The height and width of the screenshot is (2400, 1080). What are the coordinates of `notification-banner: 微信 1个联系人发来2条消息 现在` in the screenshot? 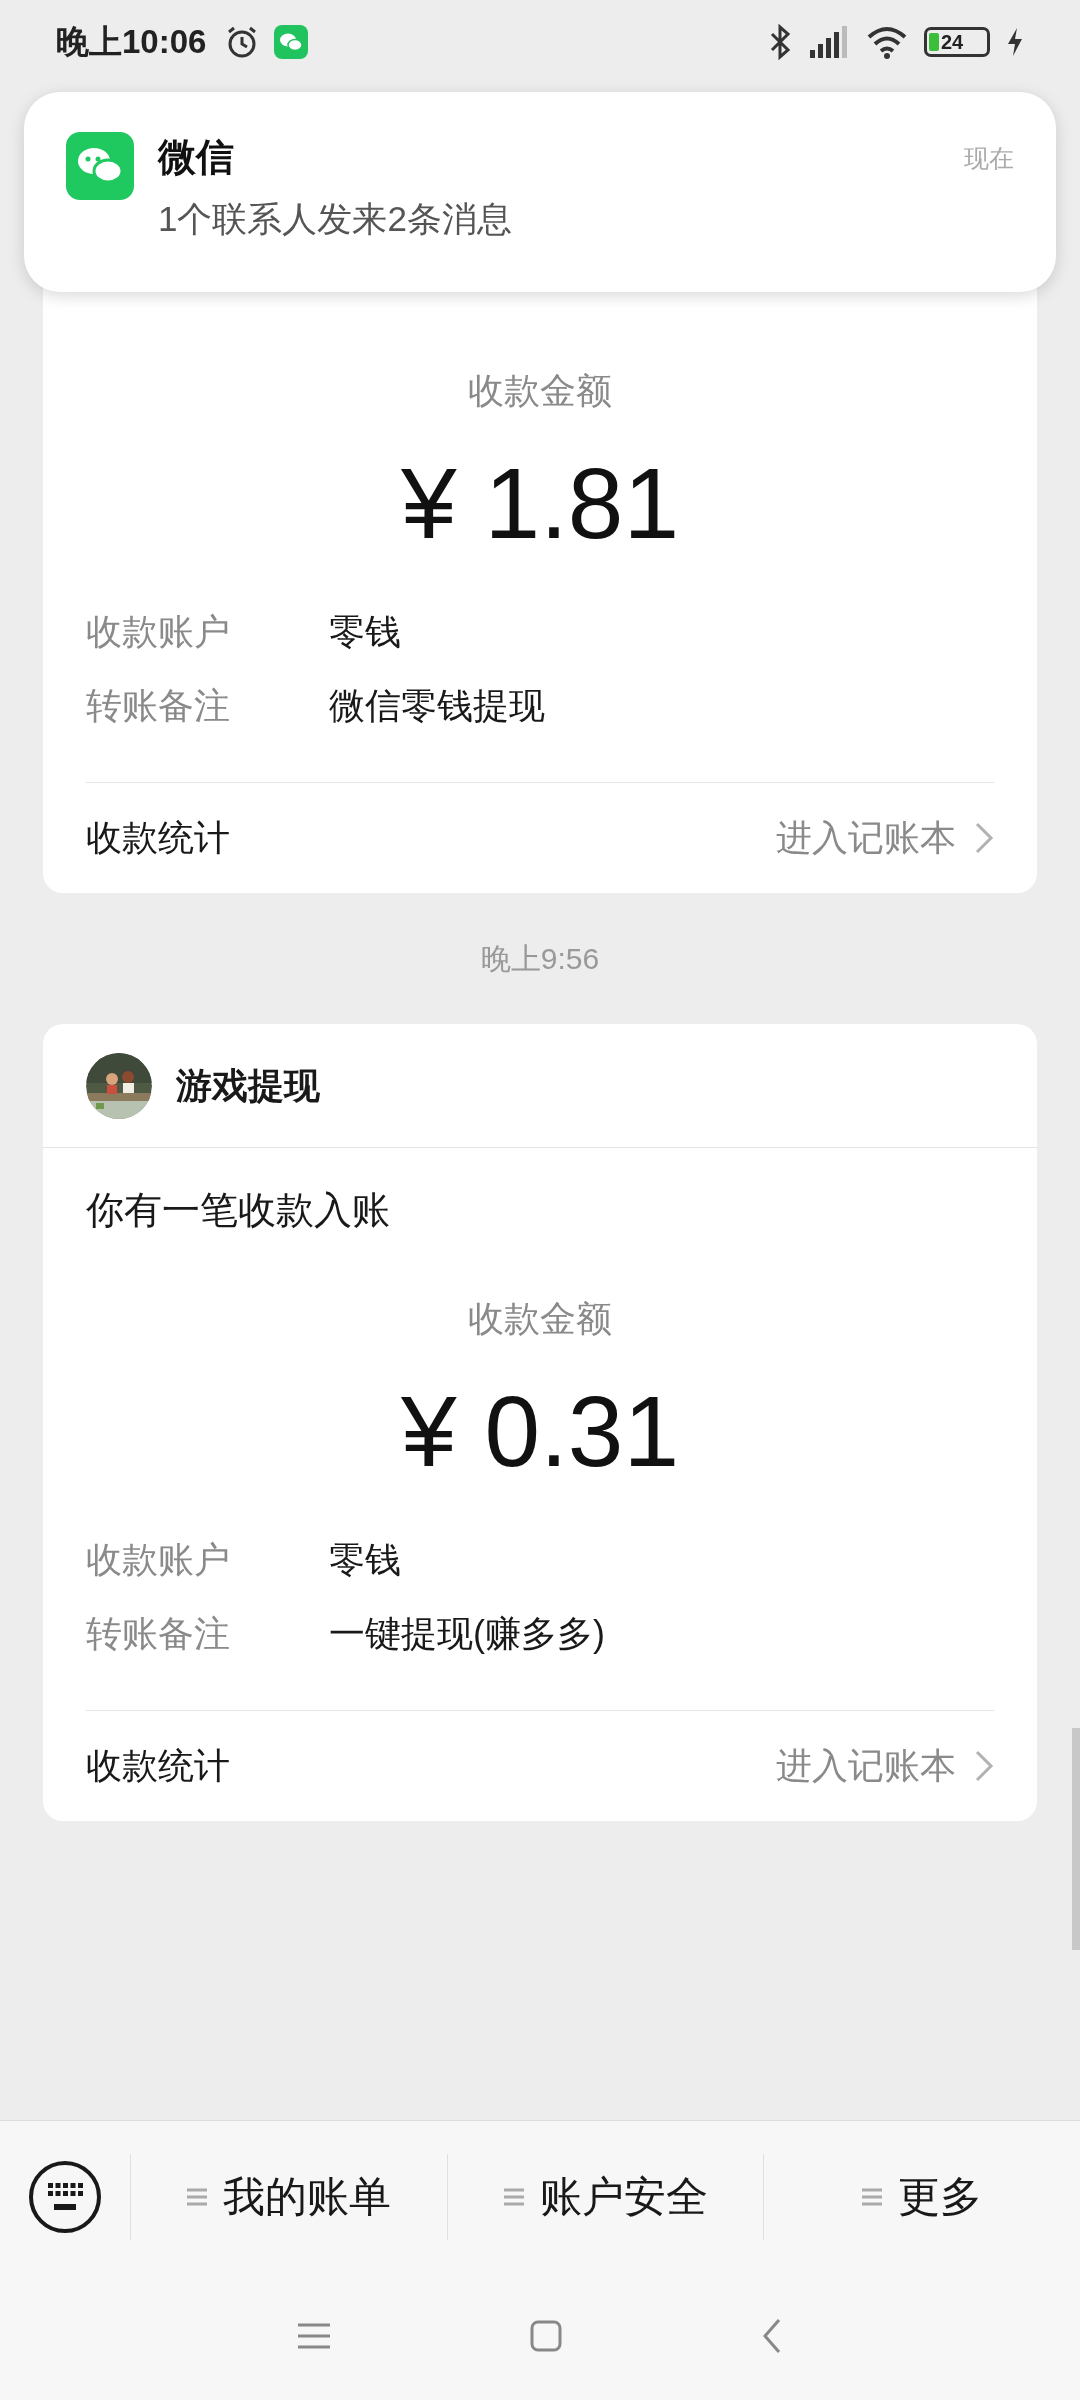 It's located at (540, 192).